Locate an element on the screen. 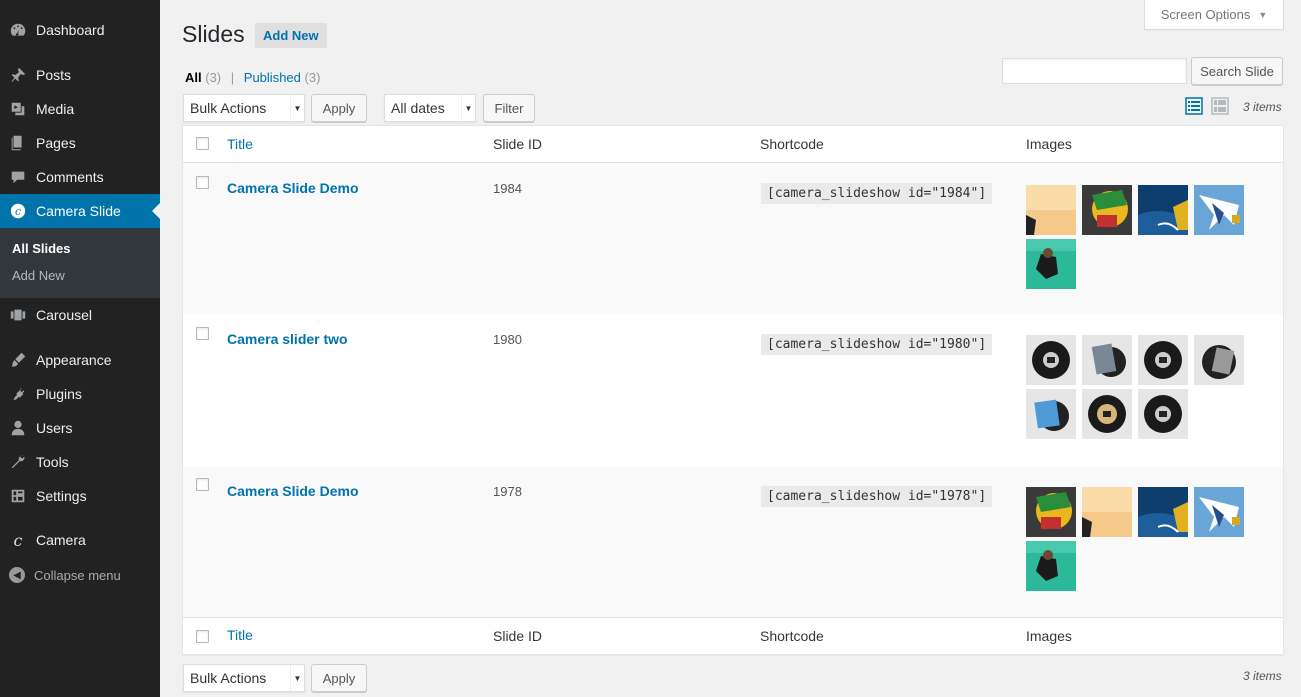 The width and height of the screenshot is (1301, 697). menu-label: Carousel is located at coordinates (64, 315).